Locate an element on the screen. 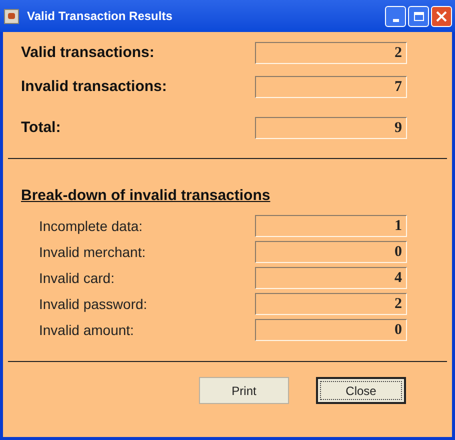  minimize-button is located at coordinates (395, 16).